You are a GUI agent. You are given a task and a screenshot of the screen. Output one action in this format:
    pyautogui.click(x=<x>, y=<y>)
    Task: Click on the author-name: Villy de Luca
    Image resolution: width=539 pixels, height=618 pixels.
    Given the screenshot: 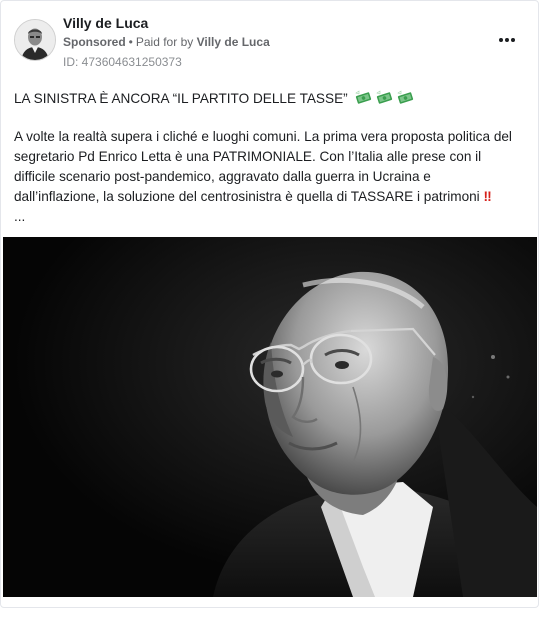 What is the action you would take?
    pyautogui.click(x=105, y=23)
    